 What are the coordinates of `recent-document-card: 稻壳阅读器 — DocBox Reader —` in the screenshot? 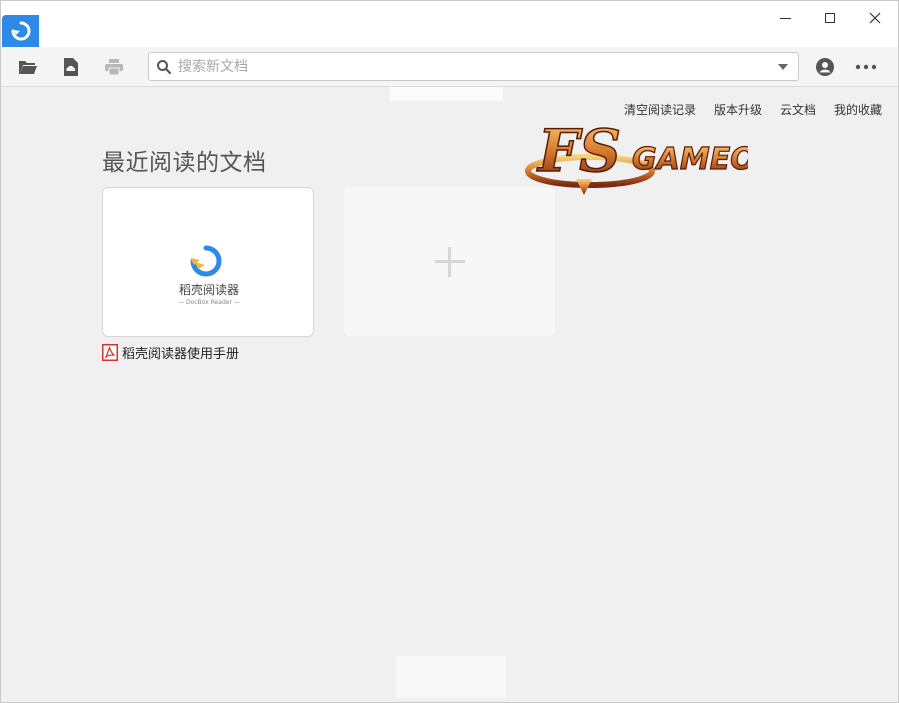 It's located at (208, 262).